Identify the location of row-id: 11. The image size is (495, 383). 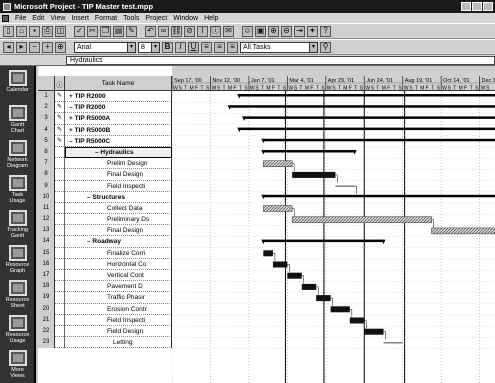
(46, 208).